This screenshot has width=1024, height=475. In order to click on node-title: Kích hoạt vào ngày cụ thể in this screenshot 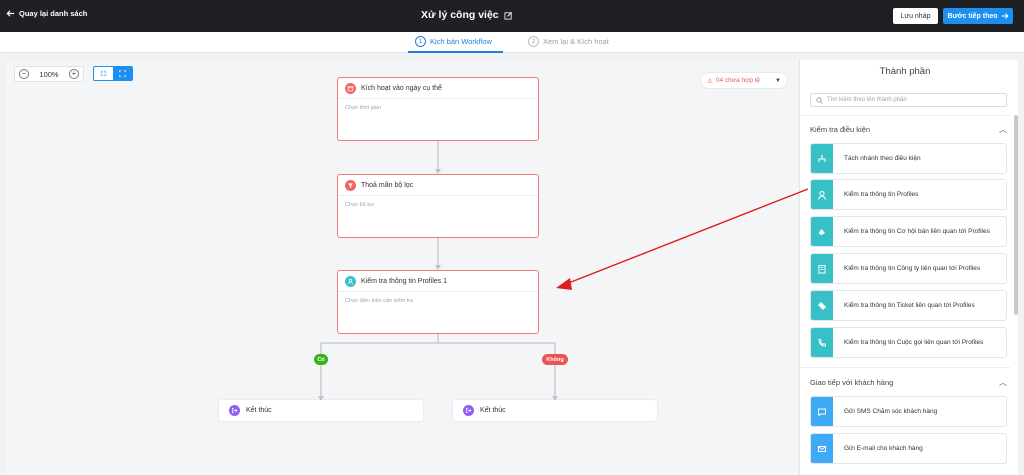, I will do `click(401, 88)`.